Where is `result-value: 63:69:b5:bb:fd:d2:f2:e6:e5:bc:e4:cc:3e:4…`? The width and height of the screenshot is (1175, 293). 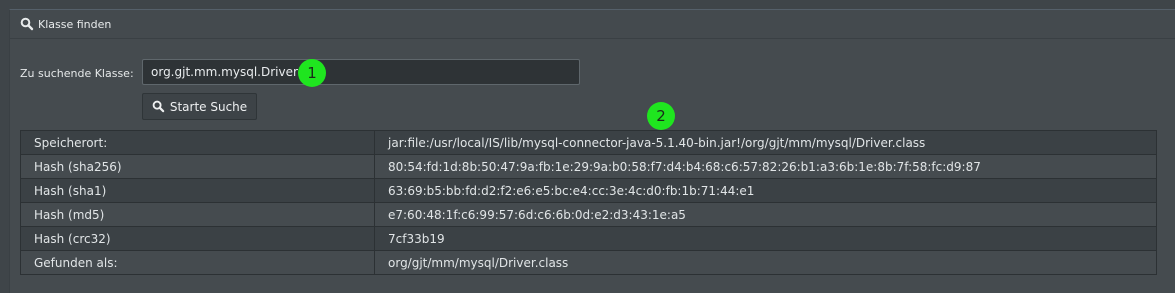 result-value: 63:69:b5:bb:fd:d2:f2:e6:e5:bc:e4:cc:3e:4… is located at coordinates (765, 190).